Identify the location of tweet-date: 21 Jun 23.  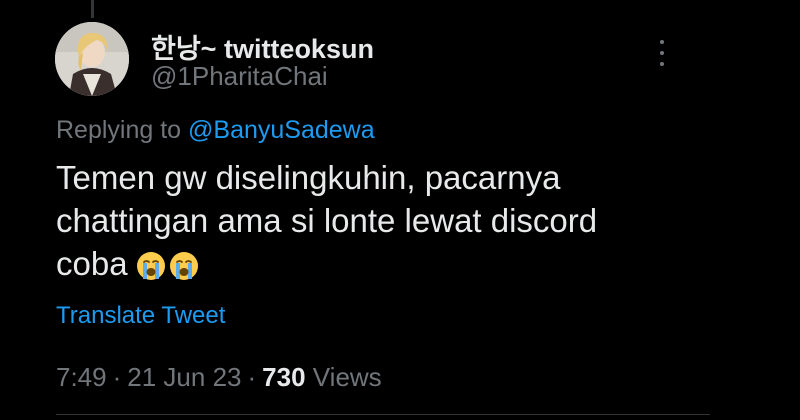
(184, 377).